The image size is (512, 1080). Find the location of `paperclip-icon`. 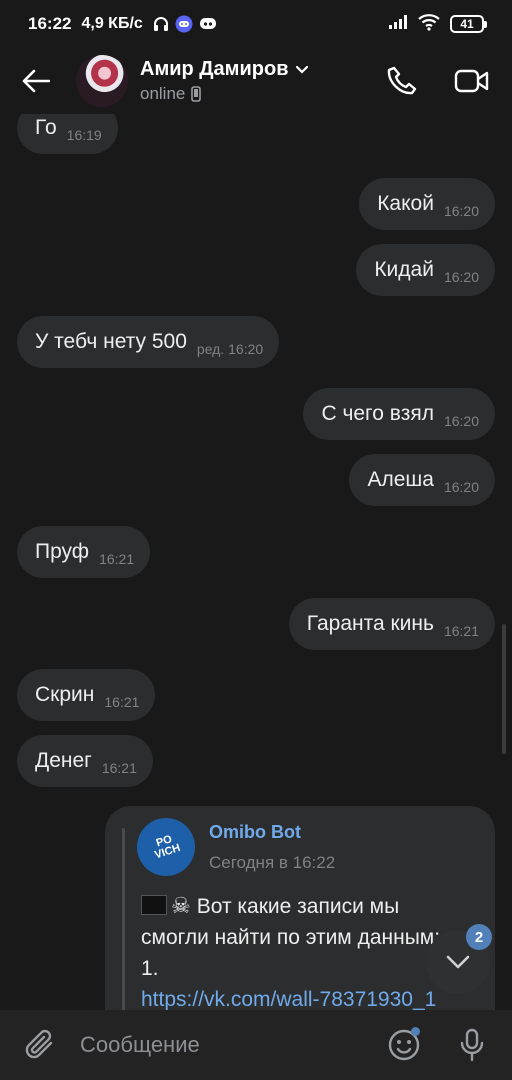

paperclip-icon is located at coordinates (39, 1044).